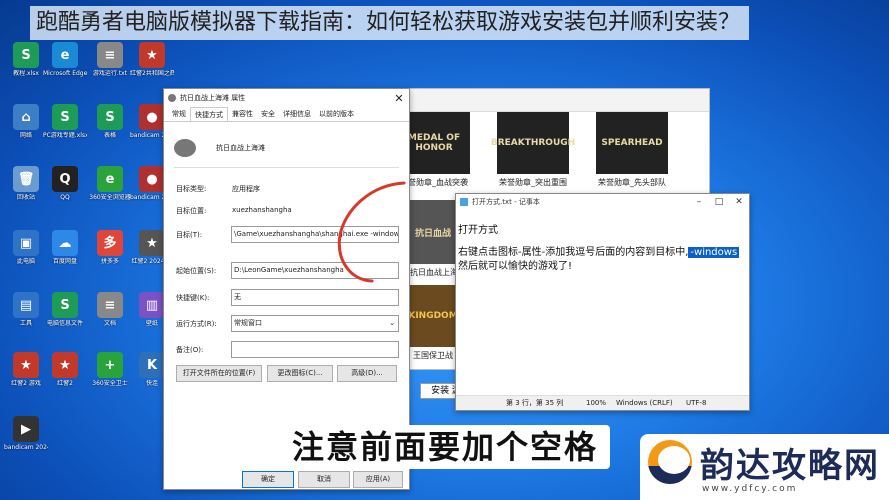  I want to click on app-icon: K, so click(152, 365).